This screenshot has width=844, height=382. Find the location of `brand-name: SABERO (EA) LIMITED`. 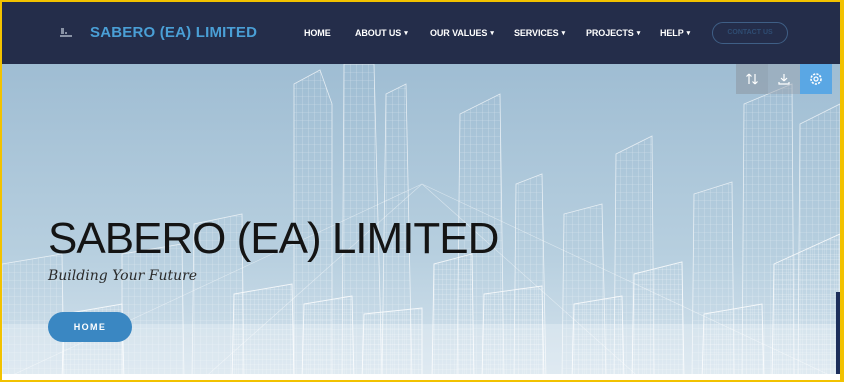

brand-name: SABERO (EA) LIMITED is located at coordinates (173, 32).